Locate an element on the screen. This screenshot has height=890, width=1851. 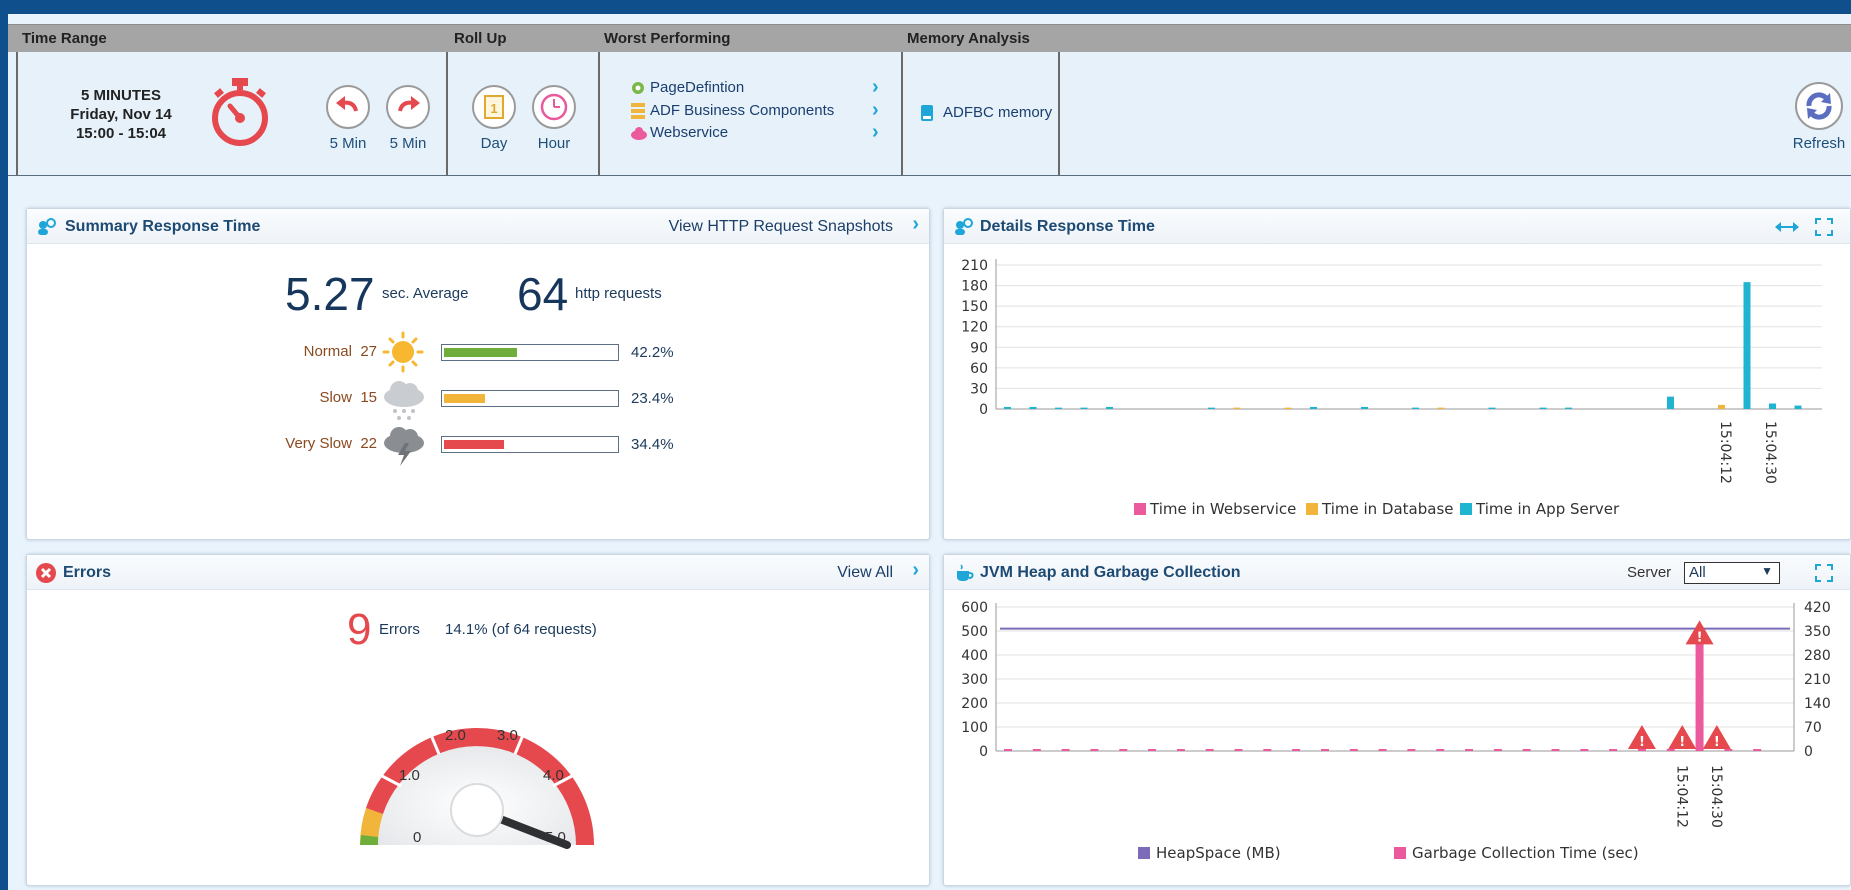
cloud-snow-icon is located at coordinates (404, 400).